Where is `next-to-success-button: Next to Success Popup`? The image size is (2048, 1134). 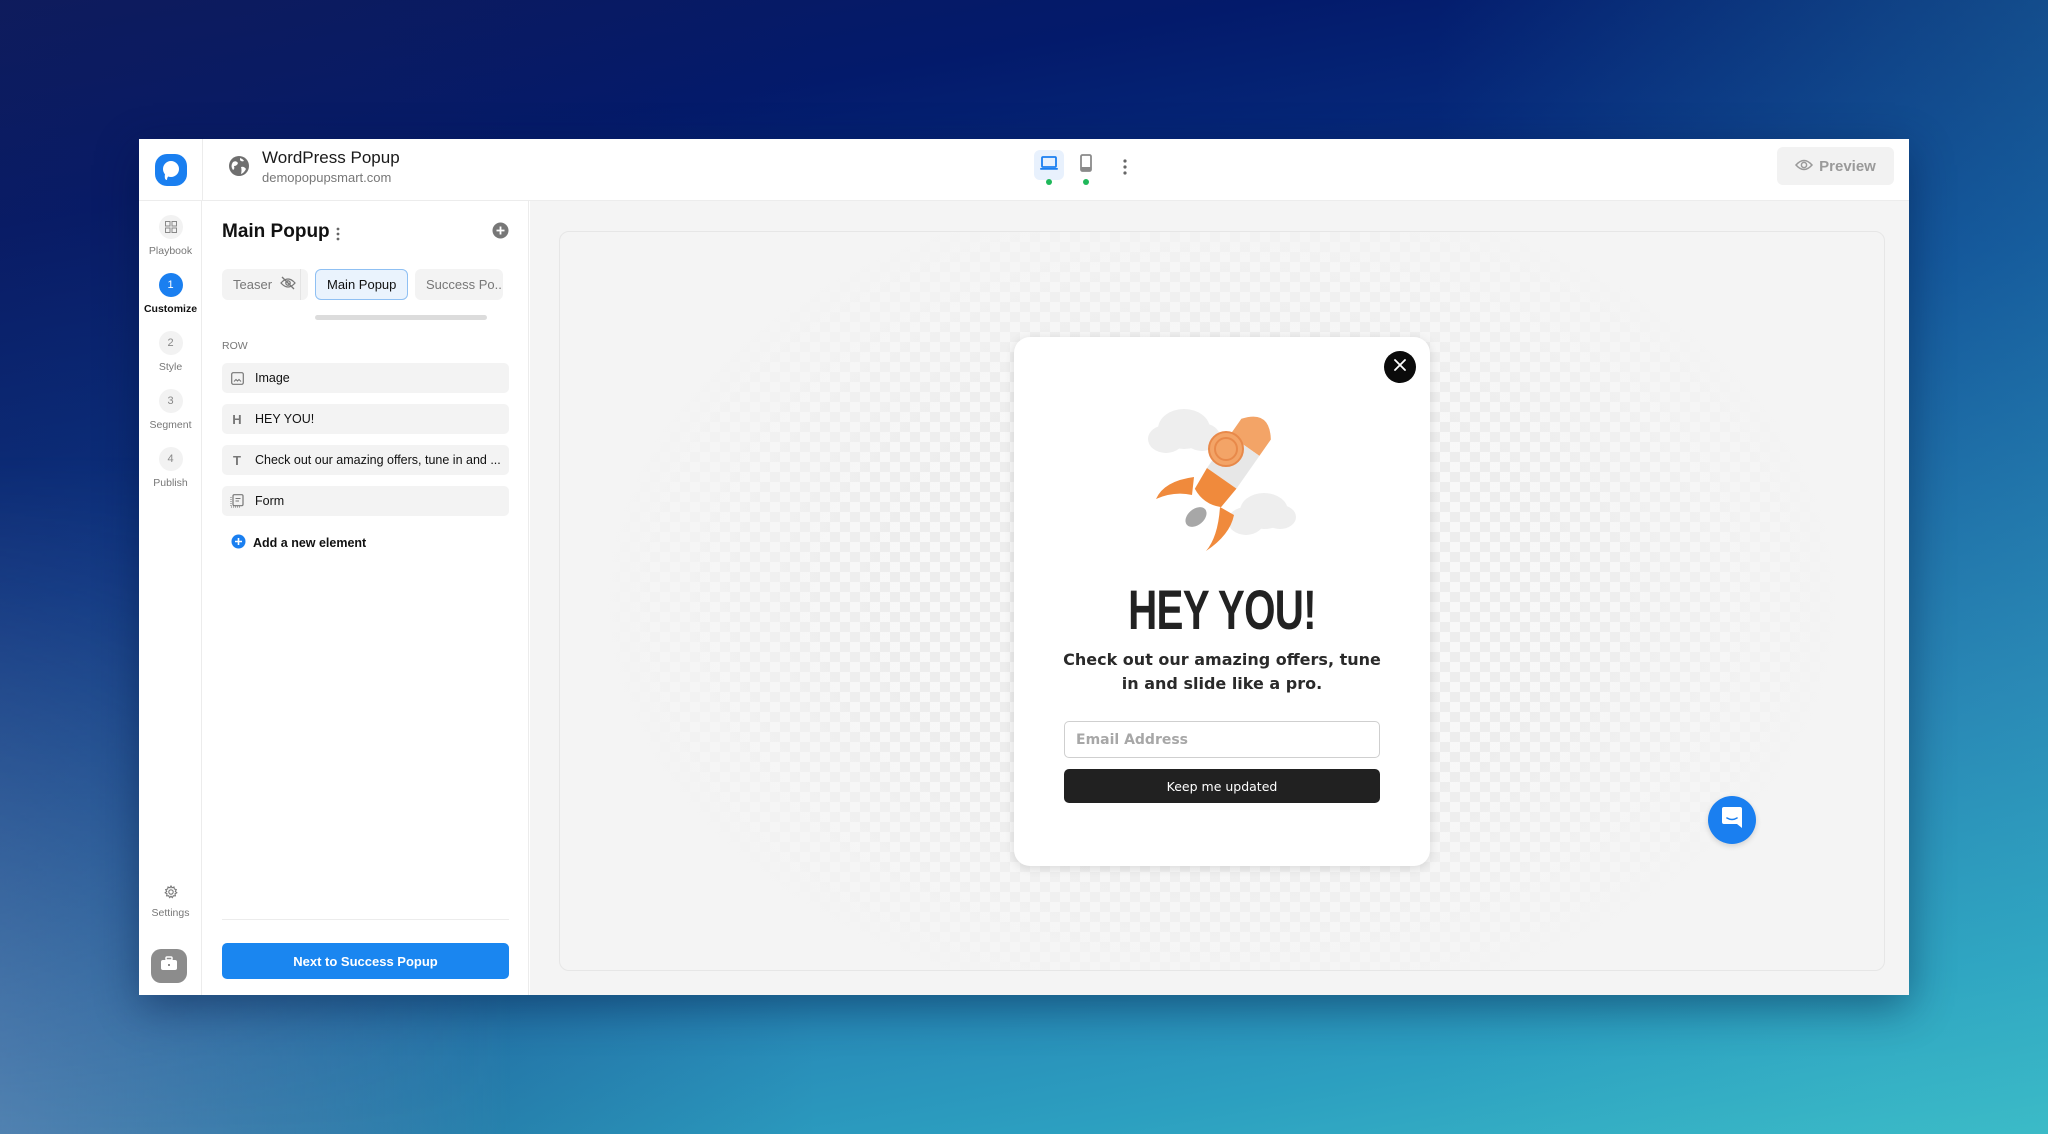 next-to-success-button: Next to Success Popup is located at coordinates (365, 961).